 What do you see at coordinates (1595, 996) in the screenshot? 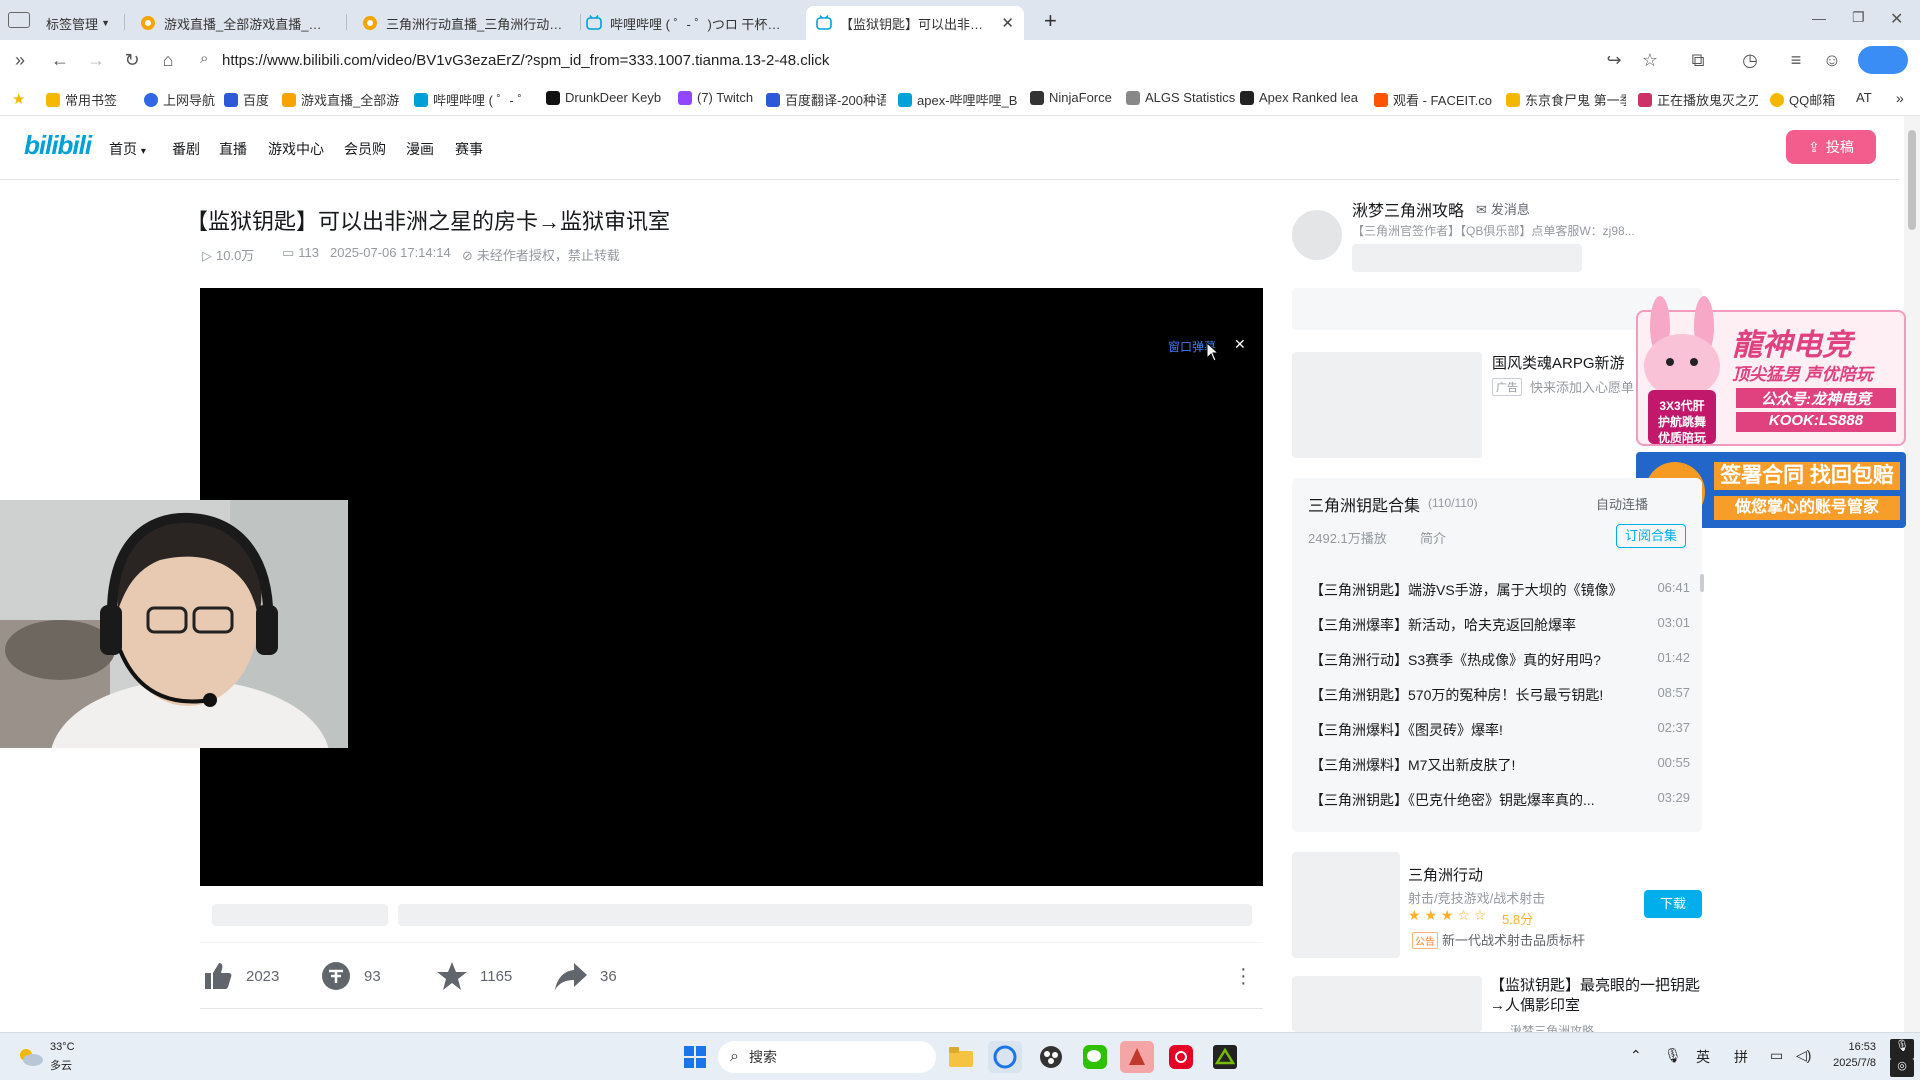
I see `rec-title: 【监狱钥匙】最亮眼的一把钥匙→人偶影印室` at bounding box center [1595, 996].